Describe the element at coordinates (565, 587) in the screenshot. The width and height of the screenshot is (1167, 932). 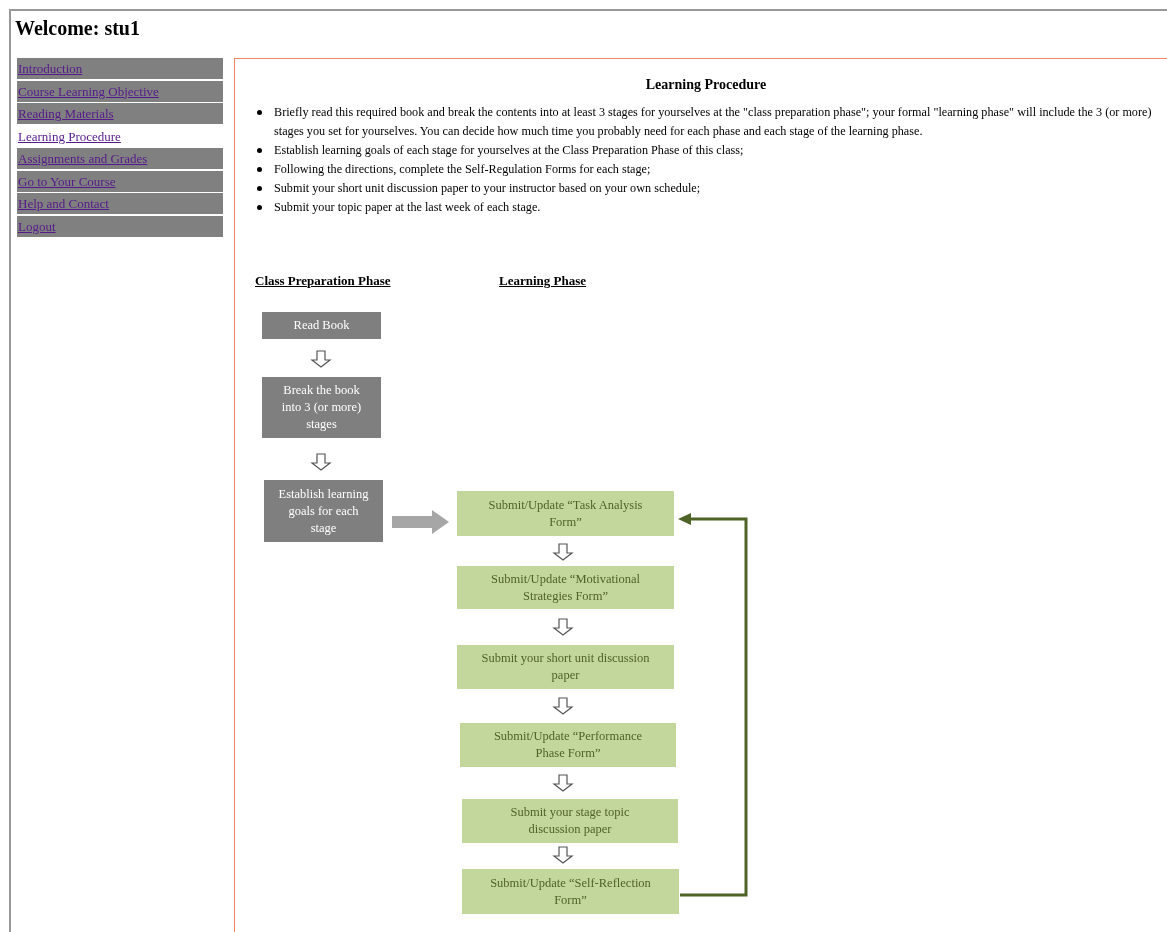
I see `step-box: Submit/Update “Motivational Strategies Form”` at that location.